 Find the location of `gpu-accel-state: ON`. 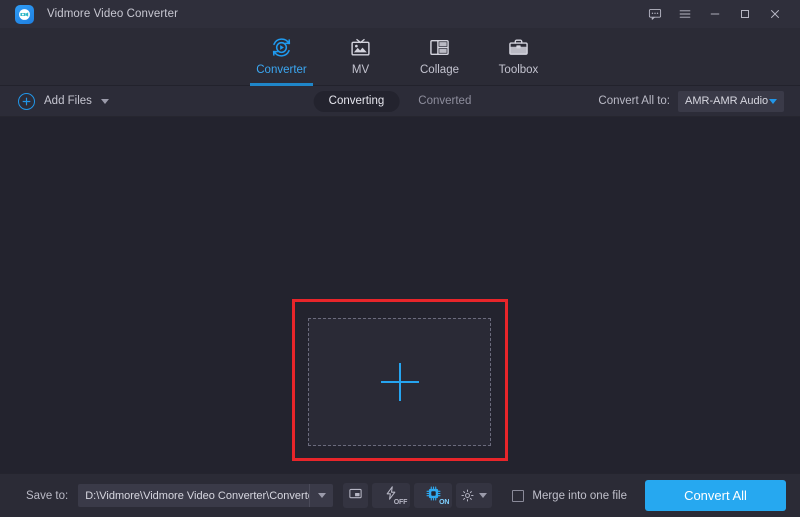

gpu-accel-state: ON is located at coordinates (444, 502).